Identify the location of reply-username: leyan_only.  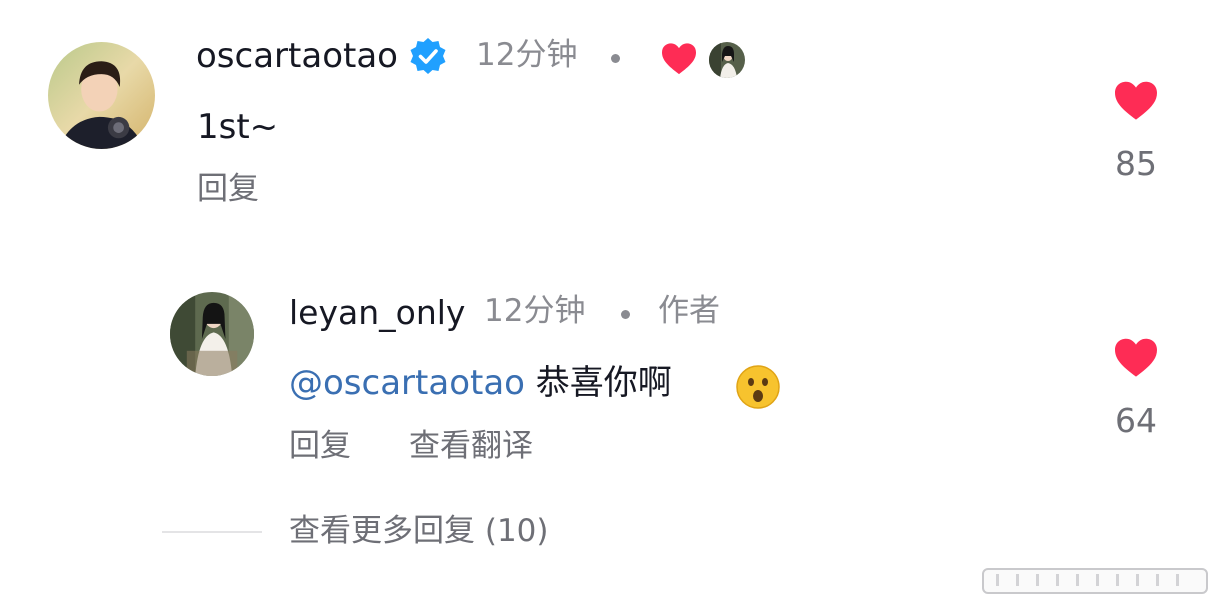
(377, 312).